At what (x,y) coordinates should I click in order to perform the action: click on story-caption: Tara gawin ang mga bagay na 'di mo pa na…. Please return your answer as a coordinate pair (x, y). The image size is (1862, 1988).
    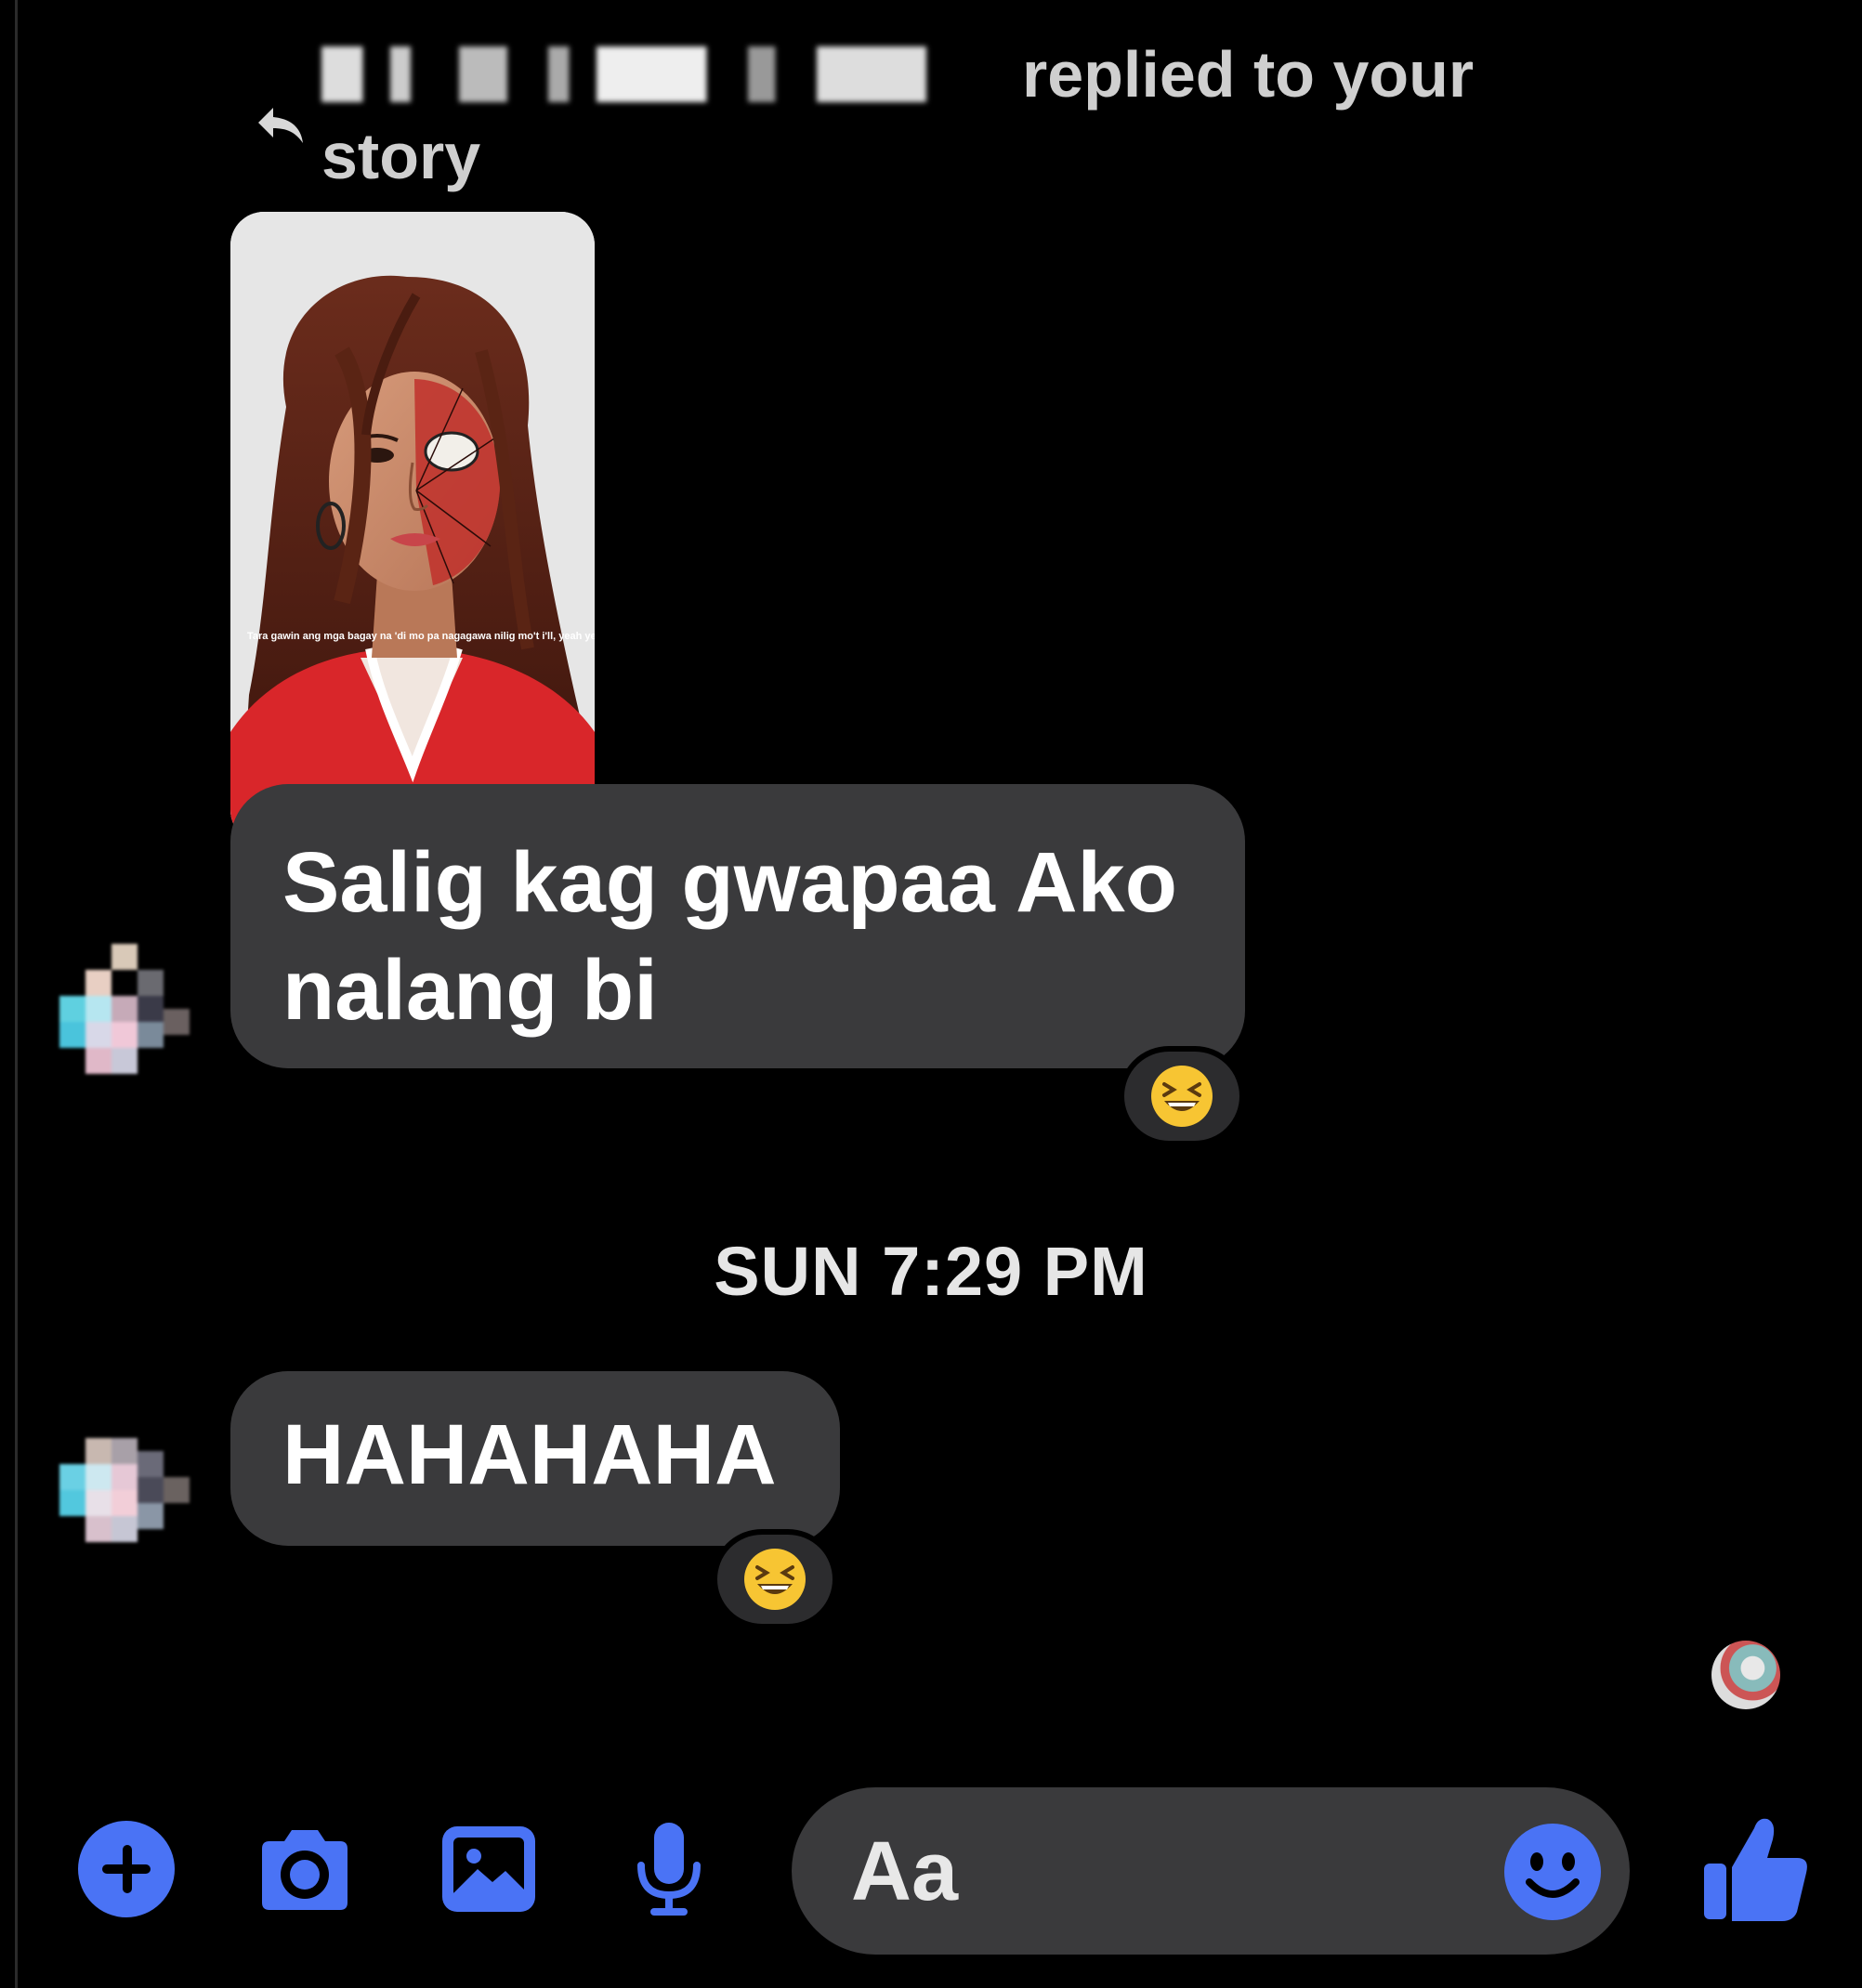
    Looking at the image, I should click on (421, 636).